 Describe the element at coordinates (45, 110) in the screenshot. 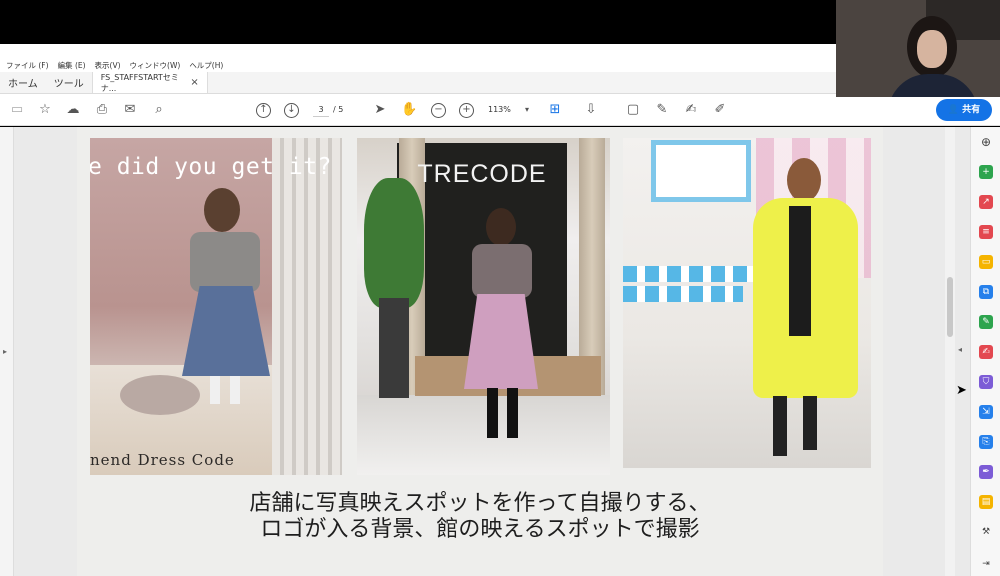

I see `bookmark-star-icon: ☆` at that location.